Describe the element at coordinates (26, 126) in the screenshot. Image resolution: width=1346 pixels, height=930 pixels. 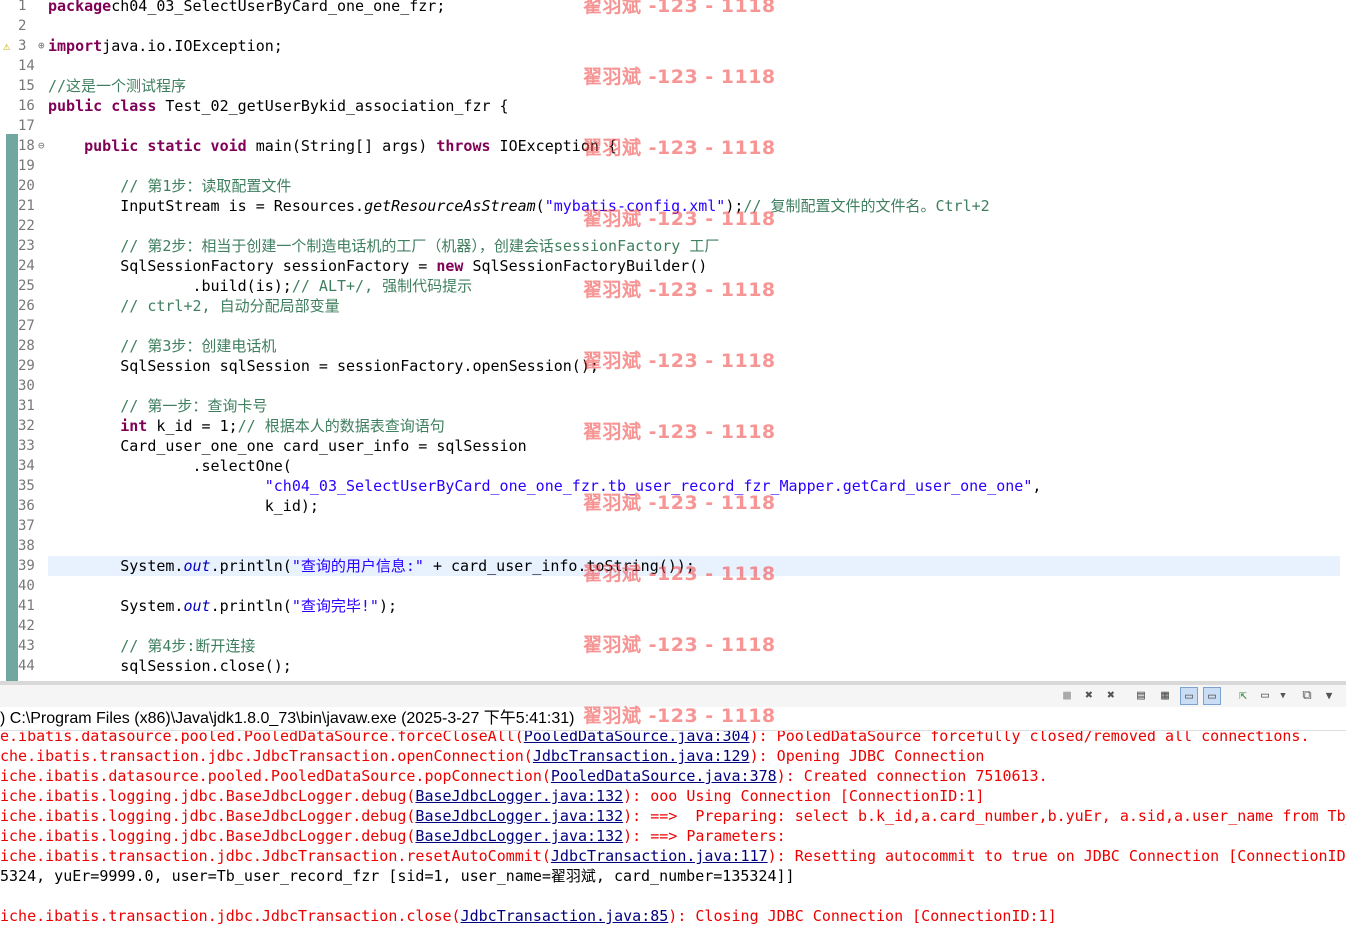
I see `line-number: 17` at that location.